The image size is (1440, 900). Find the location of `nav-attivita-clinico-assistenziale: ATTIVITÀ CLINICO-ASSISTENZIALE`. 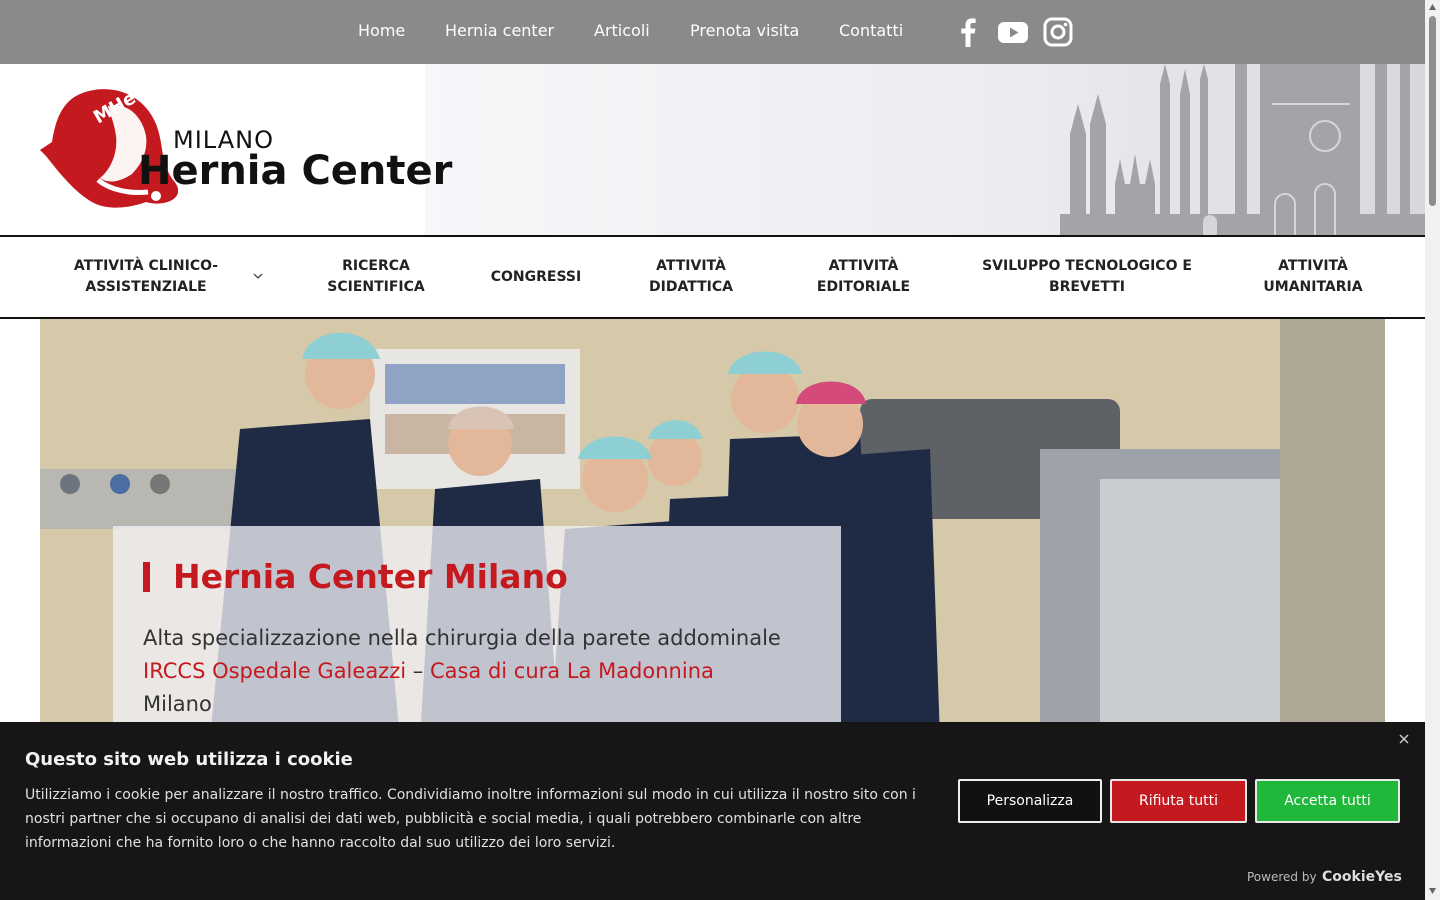

nav-attivita-clinico-assistenziale: ATTIVITÀ CLINICO-ASSISTENZIALE is located at coordinates (146, 277).